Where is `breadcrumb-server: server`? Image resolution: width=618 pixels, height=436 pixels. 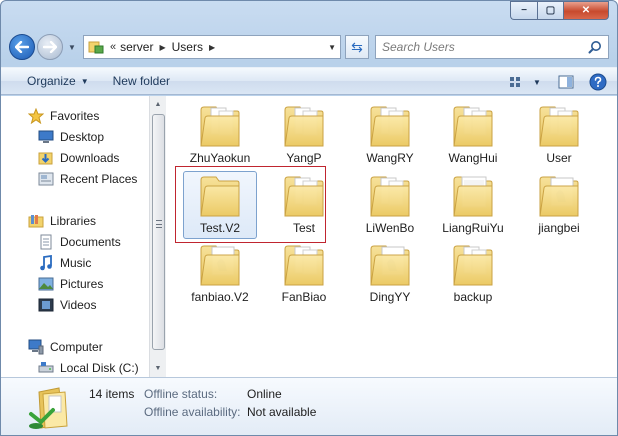 breadcrumb-server: server is located at coordinates (136, 47).